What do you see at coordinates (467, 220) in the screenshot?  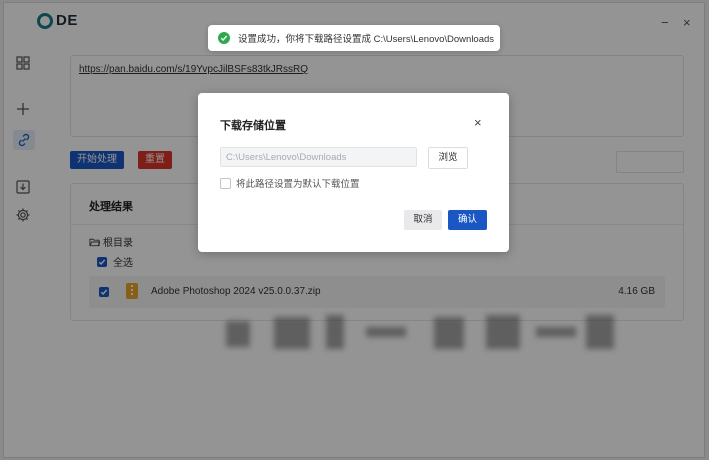 I see `confirm-button: 确认` at bounding box center [467, 220].